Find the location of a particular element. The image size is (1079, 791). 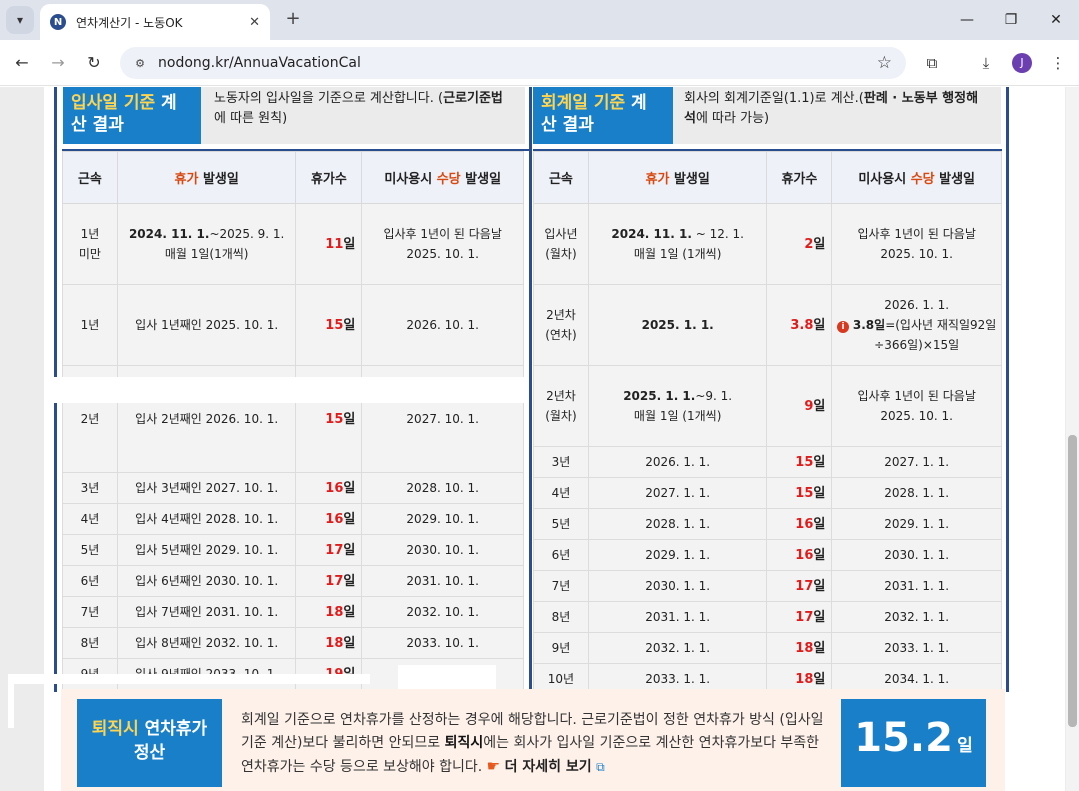

badge-text: 연차휴가 is located at coordinates (173, 729).